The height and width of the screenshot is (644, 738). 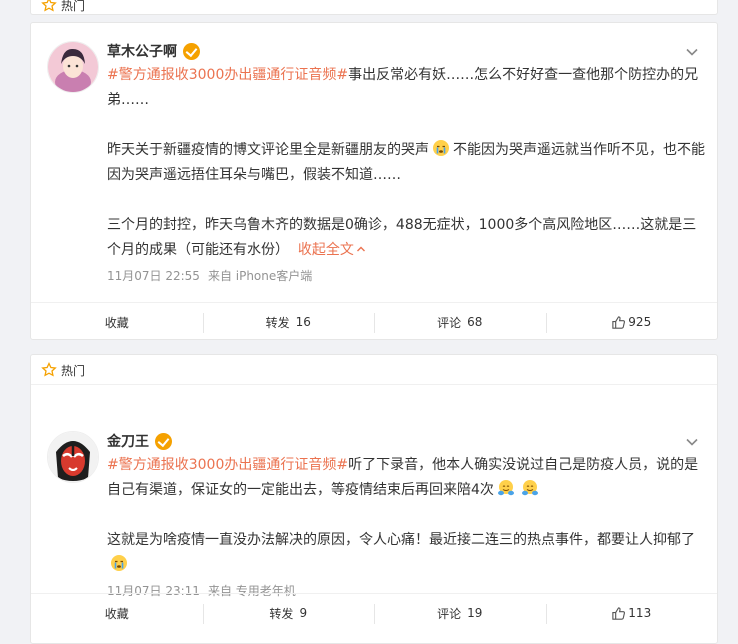 I want to click on like-count: 925, so click(x=639, y=322).